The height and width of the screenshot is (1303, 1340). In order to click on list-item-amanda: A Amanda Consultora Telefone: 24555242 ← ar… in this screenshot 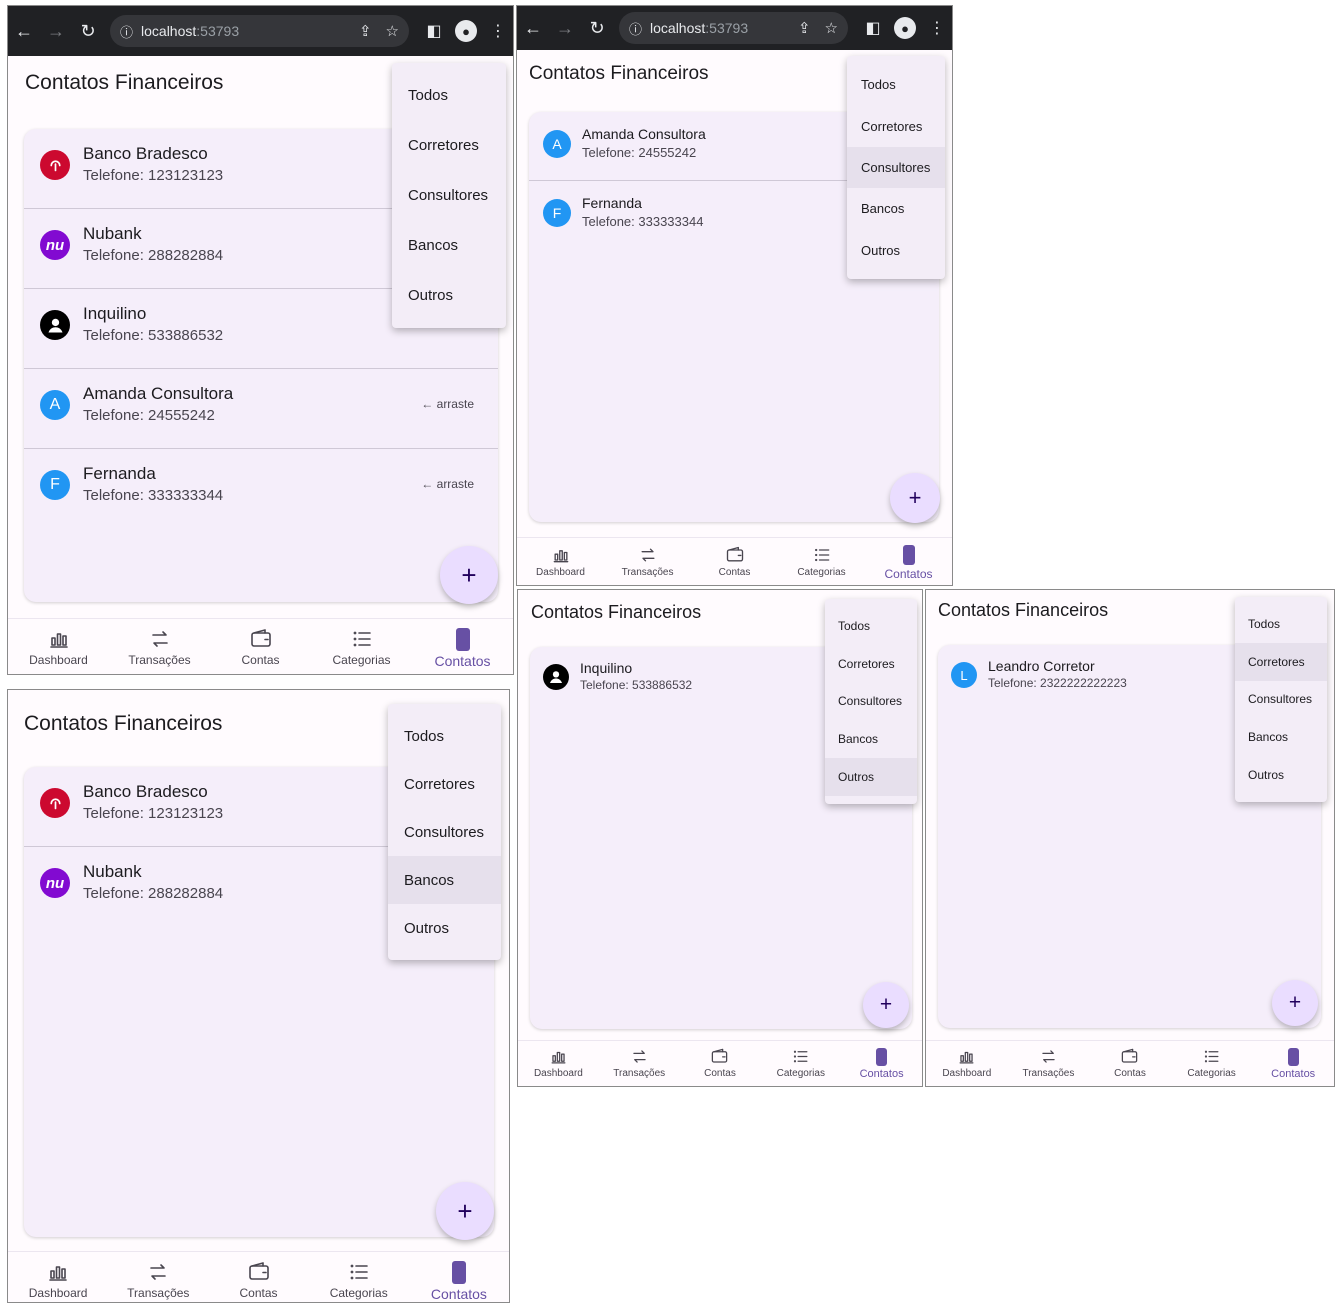, I will do `click(261, 409)`.